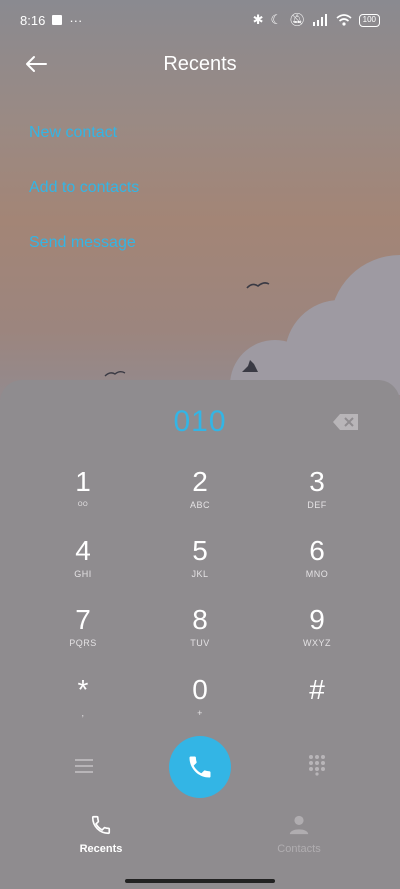  I want to click on arrow-left-icon, so click(36, 64).